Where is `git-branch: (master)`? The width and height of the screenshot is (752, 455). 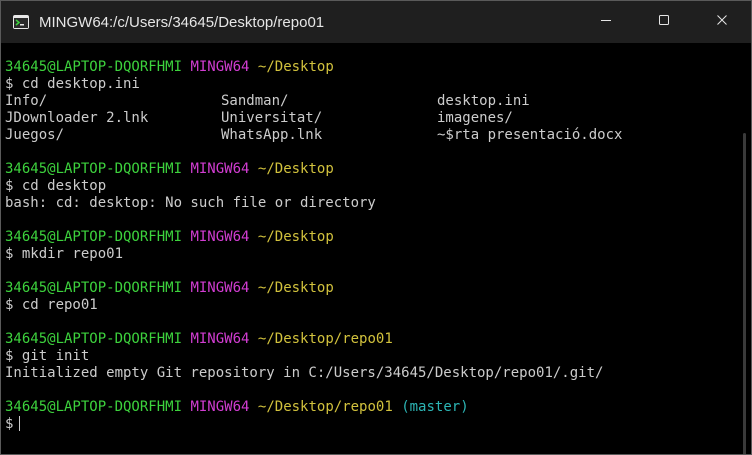
git-branch: (master) is located at coordinates (435, 407).